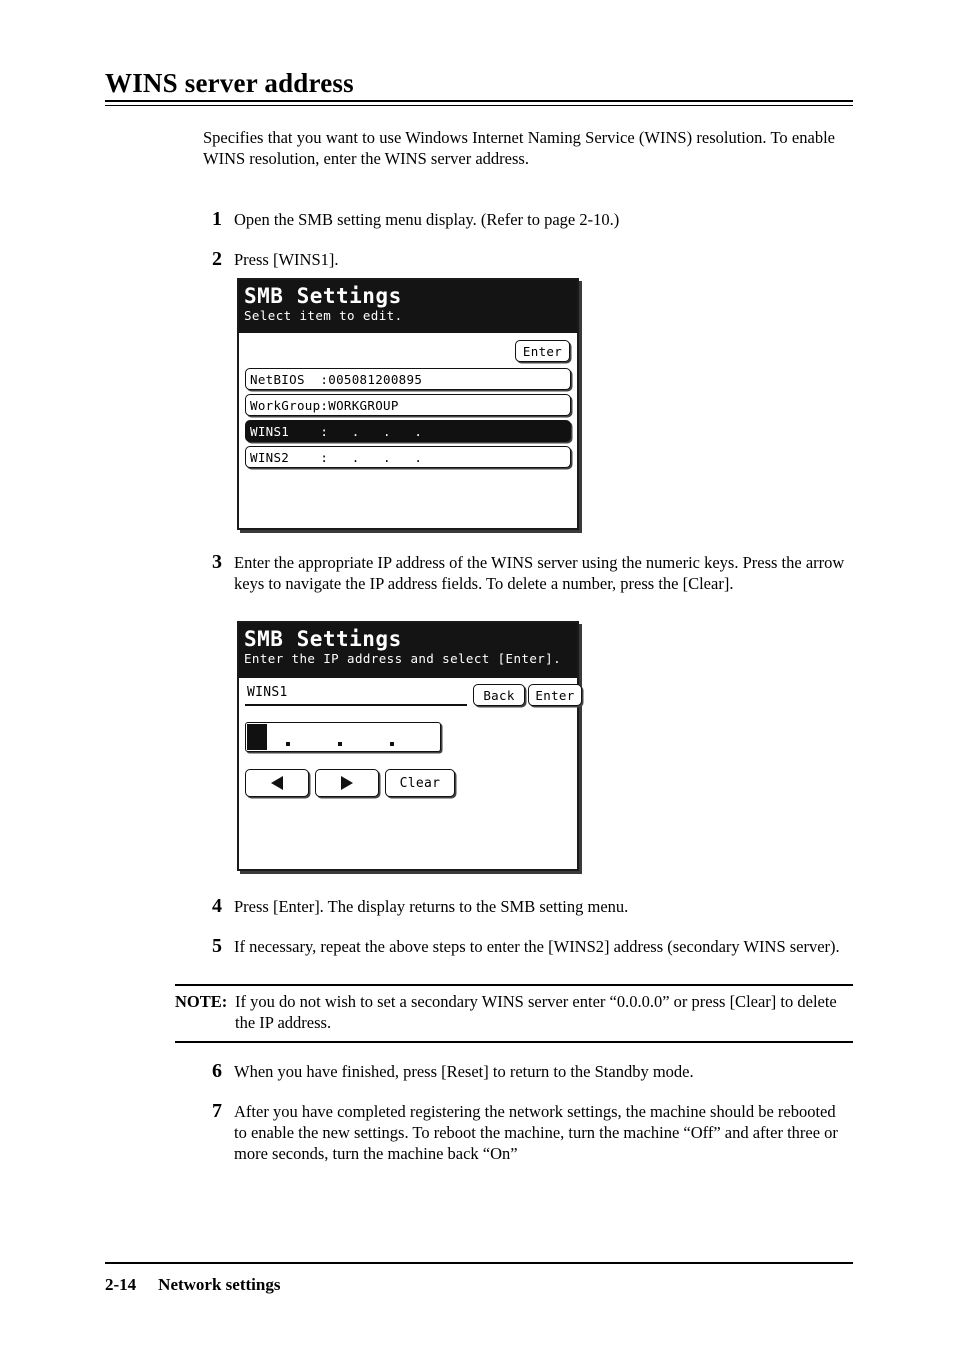 This screenshot has width=954, height=1348. I want to click on step-4-number: 4, so click(217, 906).